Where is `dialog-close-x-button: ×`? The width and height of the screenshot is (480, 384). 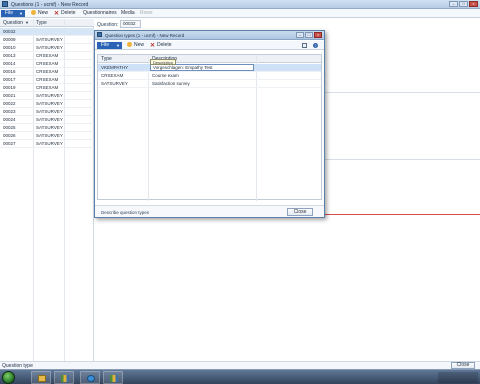
dialog-close-x-button: × is located at coordinates (318, 35).